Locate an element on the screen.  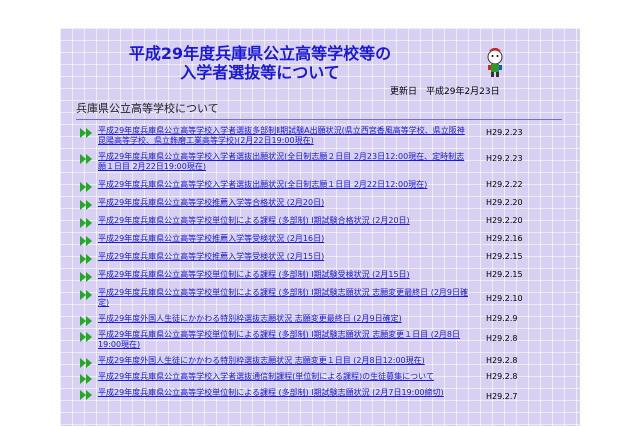
news-date: H29.2.7 is located at coordinates (502, 396).